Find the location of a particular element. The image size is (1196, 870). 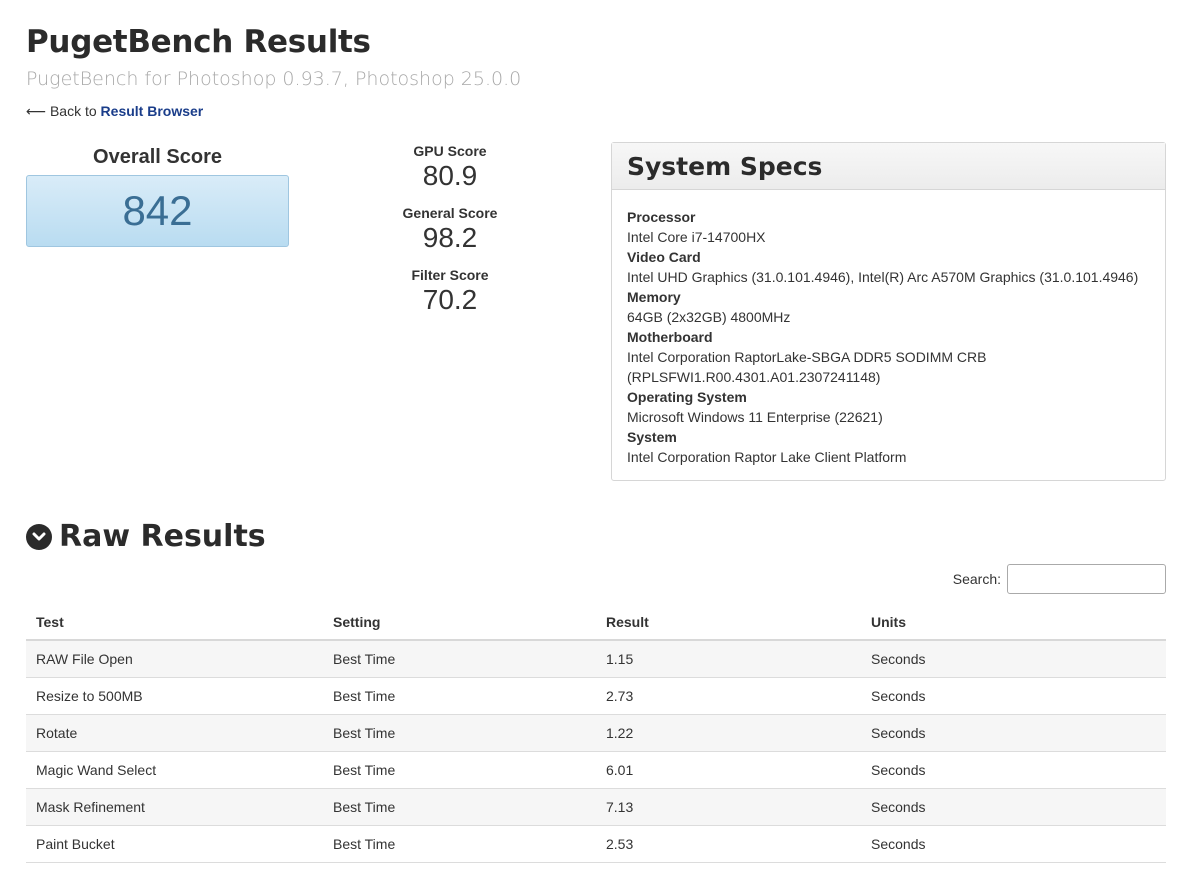

page-title: PugetBench Results is located at coordinates (198, 42).